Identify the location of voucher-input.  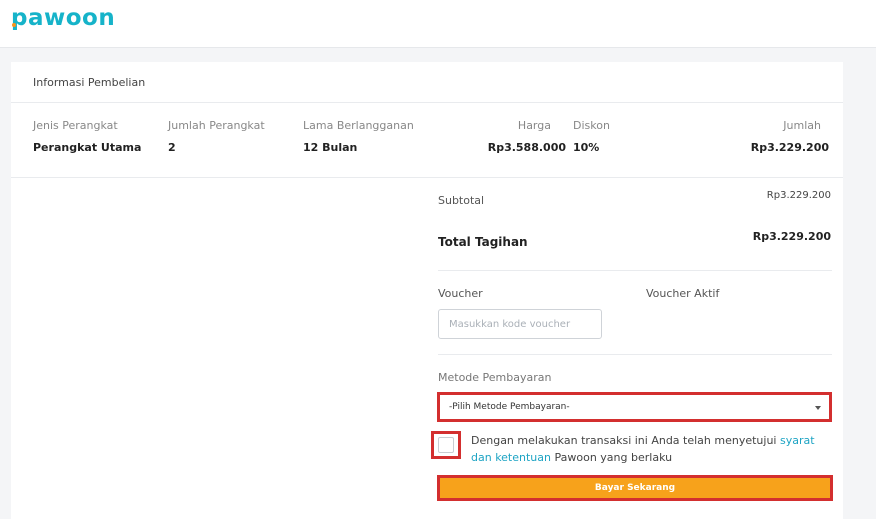
(520, 324).